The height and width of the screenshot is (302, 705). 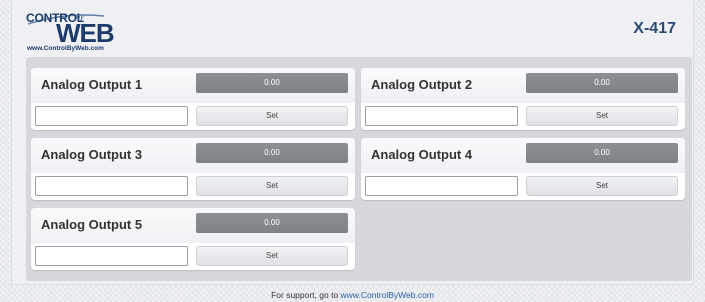 I want to click on analog-output-3-card: Analog Output 3 0.00 Set, so click(x=193, y=169).